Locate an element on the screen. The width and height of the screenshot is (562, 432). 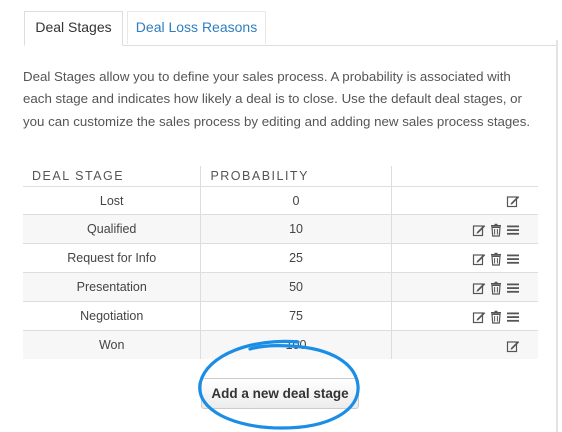
stage-name-cell: Won is located at coordinates (112, 344).